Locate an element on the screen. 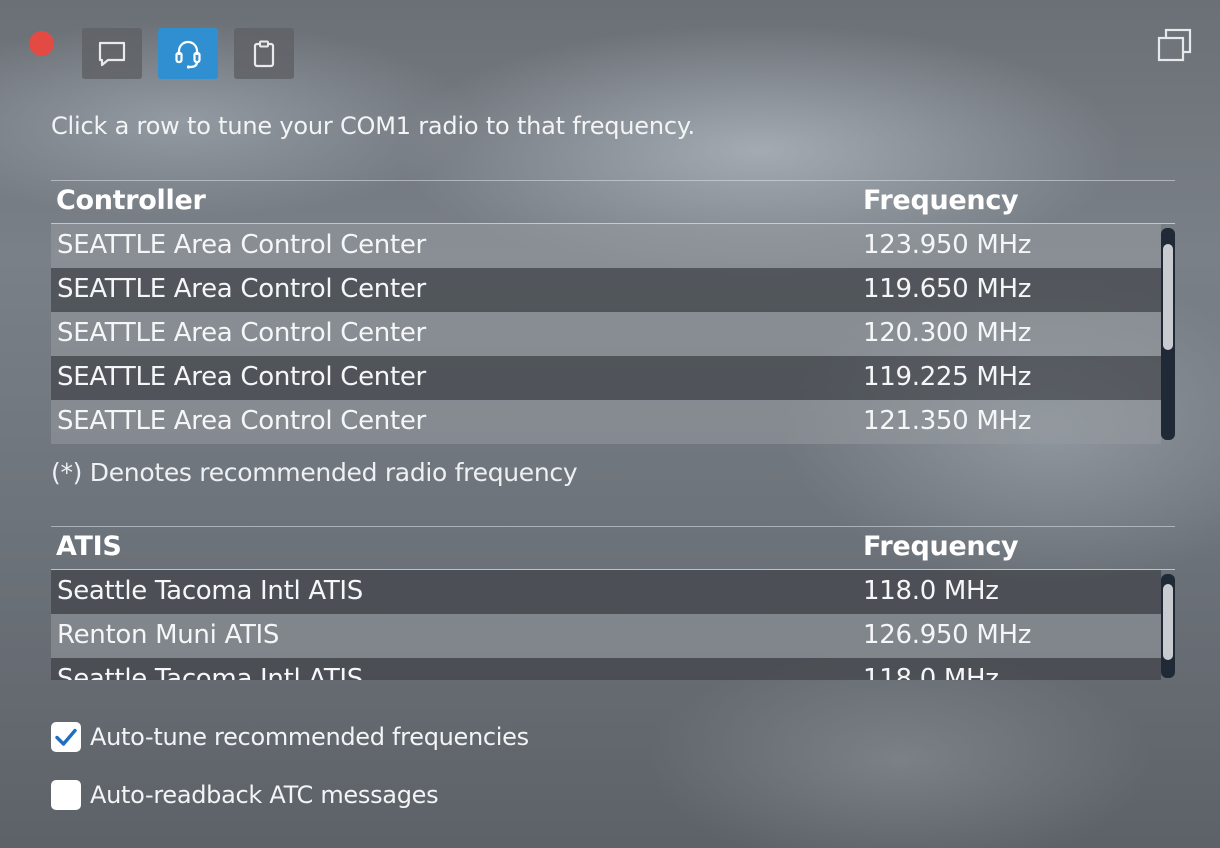 This screenshot has width=1220, height=848. table-row: Renton Muni ATIS 126.950 MHz is located at coordinates (606, 636).